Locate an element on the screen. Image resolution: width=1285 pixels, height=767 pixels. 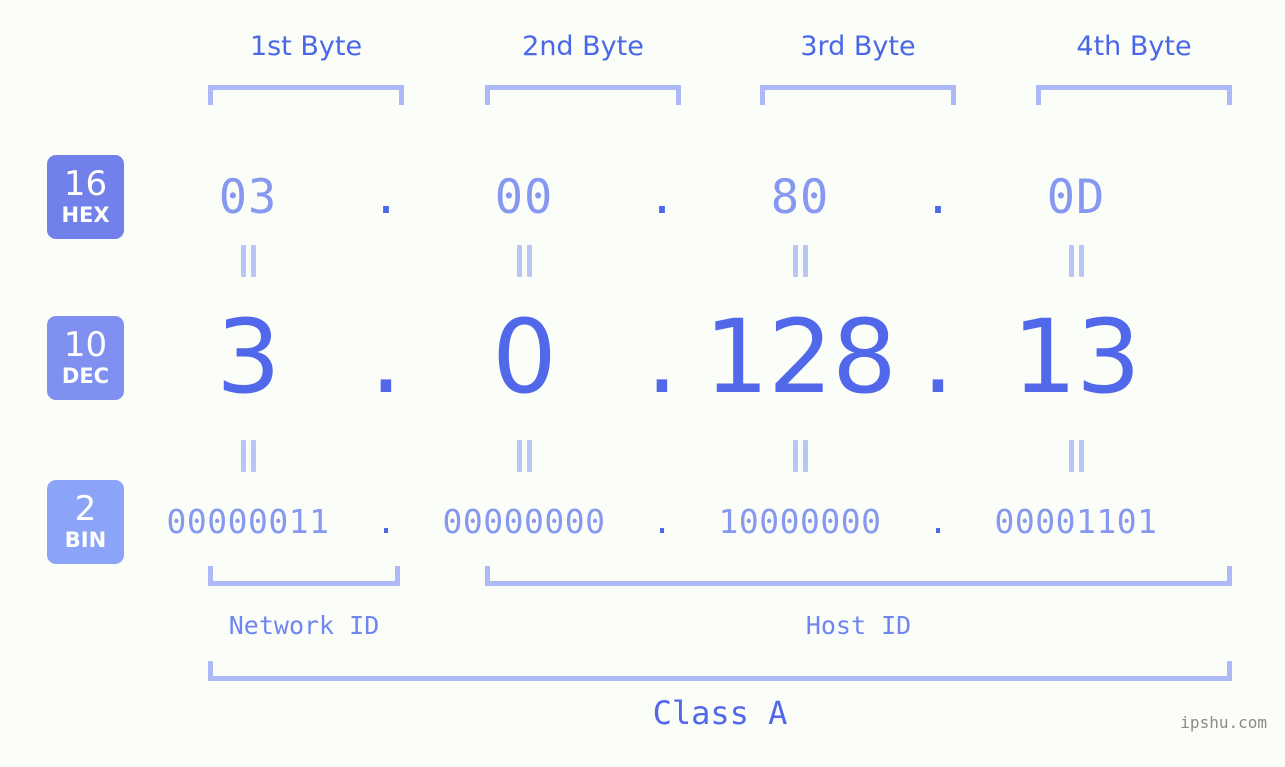
bin-octet-3: 10000000 is located at coordinates (800, 521).